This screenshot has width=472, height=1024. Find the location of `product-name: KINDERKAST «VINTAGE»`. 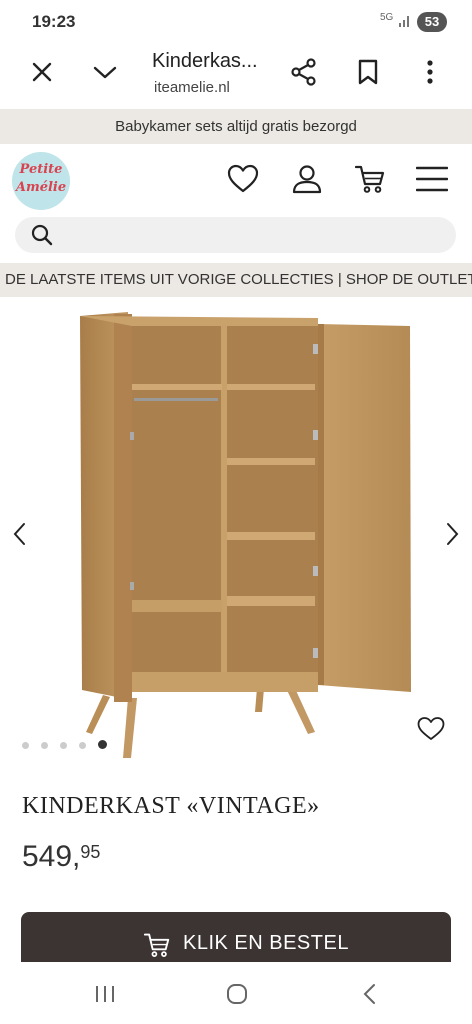

product-name: KINDERKAST «VINTAGE» is located at coordinates (171, 806).